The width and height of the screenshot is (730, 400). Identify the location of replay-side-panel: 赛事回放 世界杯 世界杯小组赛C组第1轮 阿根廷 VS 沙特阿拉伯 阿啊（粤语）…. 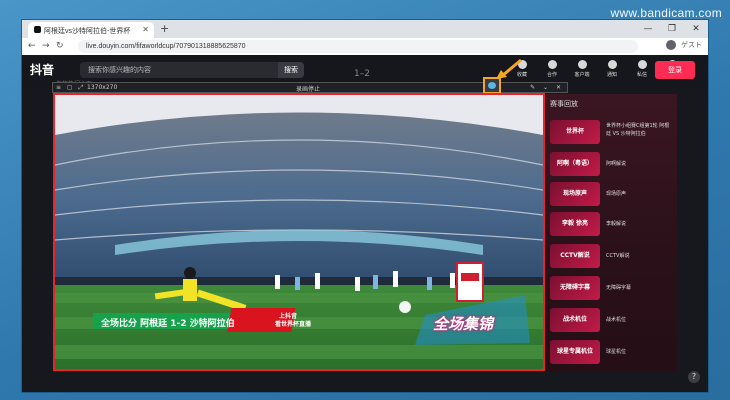
(611, 233).